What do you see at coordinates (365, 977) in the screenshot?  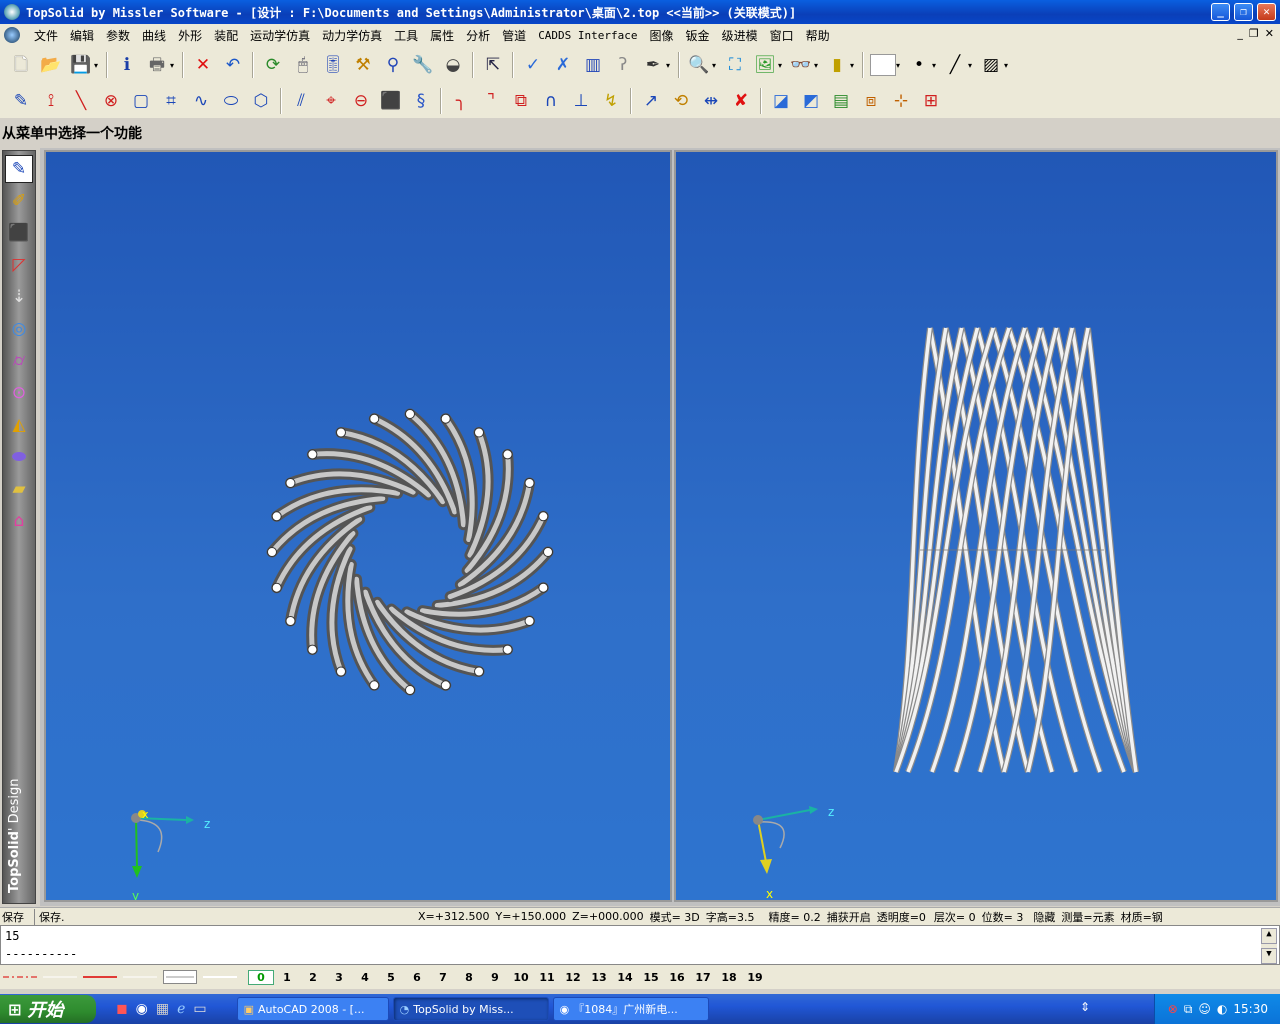 I see `layer-4: 4` at bounding box center [365, 977].